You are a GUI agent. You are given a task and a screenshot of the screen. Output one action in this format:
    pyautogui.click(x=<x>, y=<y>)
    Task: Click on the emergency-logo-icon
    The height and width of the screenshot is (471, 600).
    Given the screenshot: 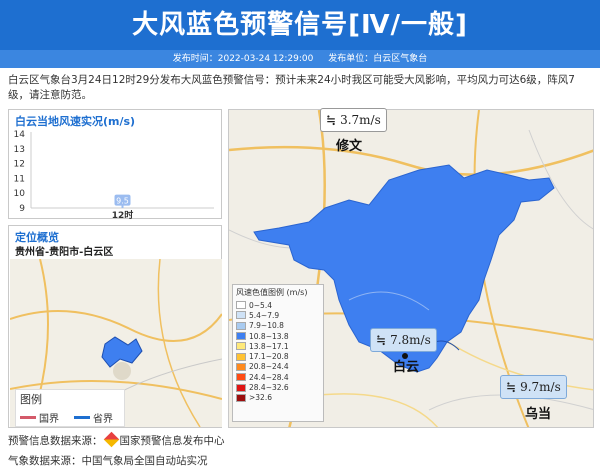 What is the action you would take?
    pyautogui.click(x=111, y=439)
    